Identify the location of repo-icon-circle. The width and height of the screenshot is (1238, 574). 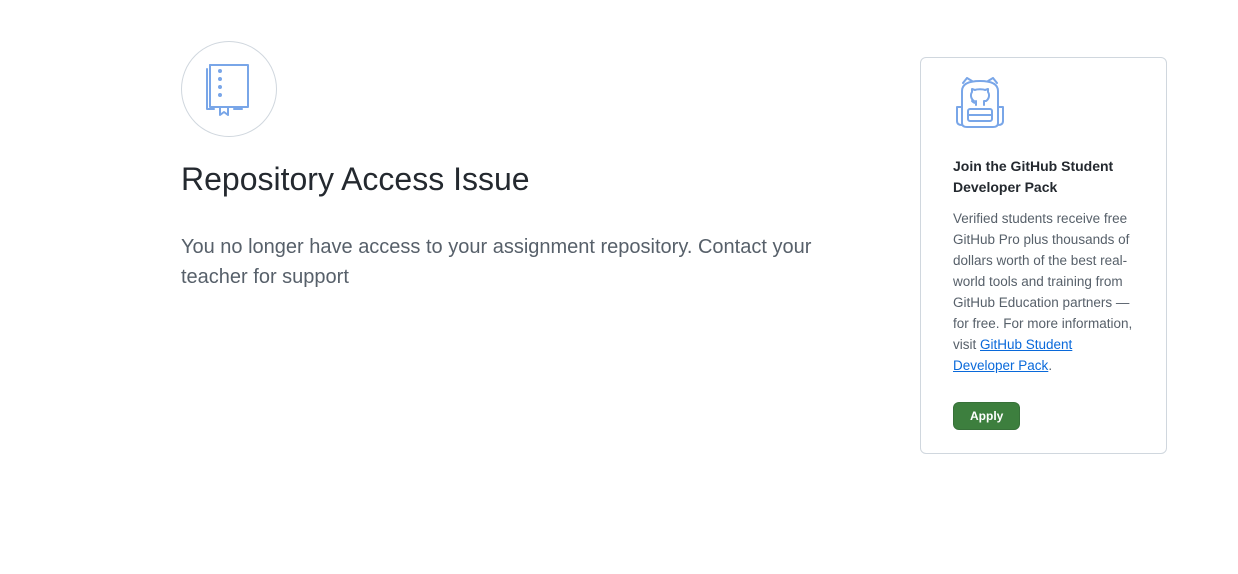
(229, 89).